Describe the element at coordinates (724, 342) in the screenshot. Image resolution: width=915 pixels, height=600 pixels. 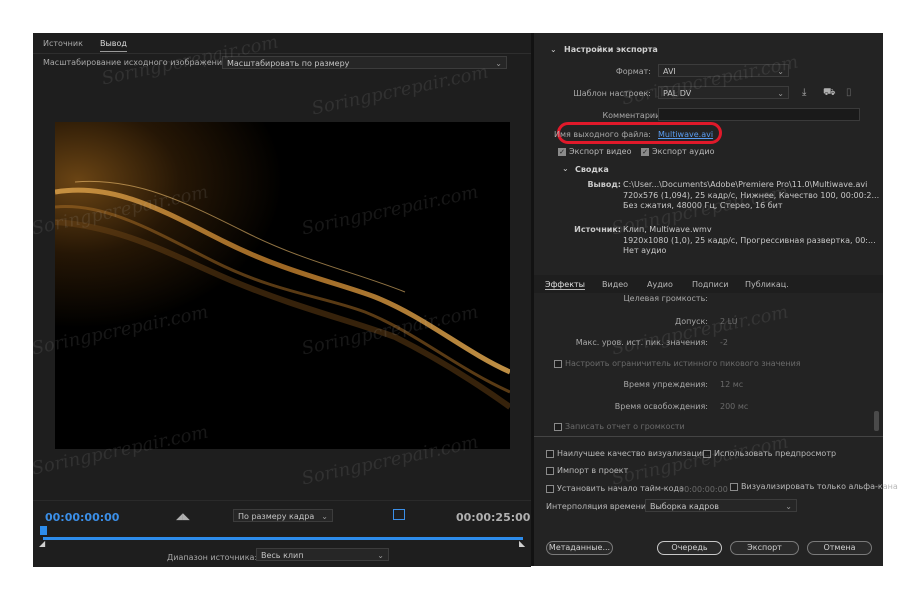
I see `max-peak-value: -2` at that location.